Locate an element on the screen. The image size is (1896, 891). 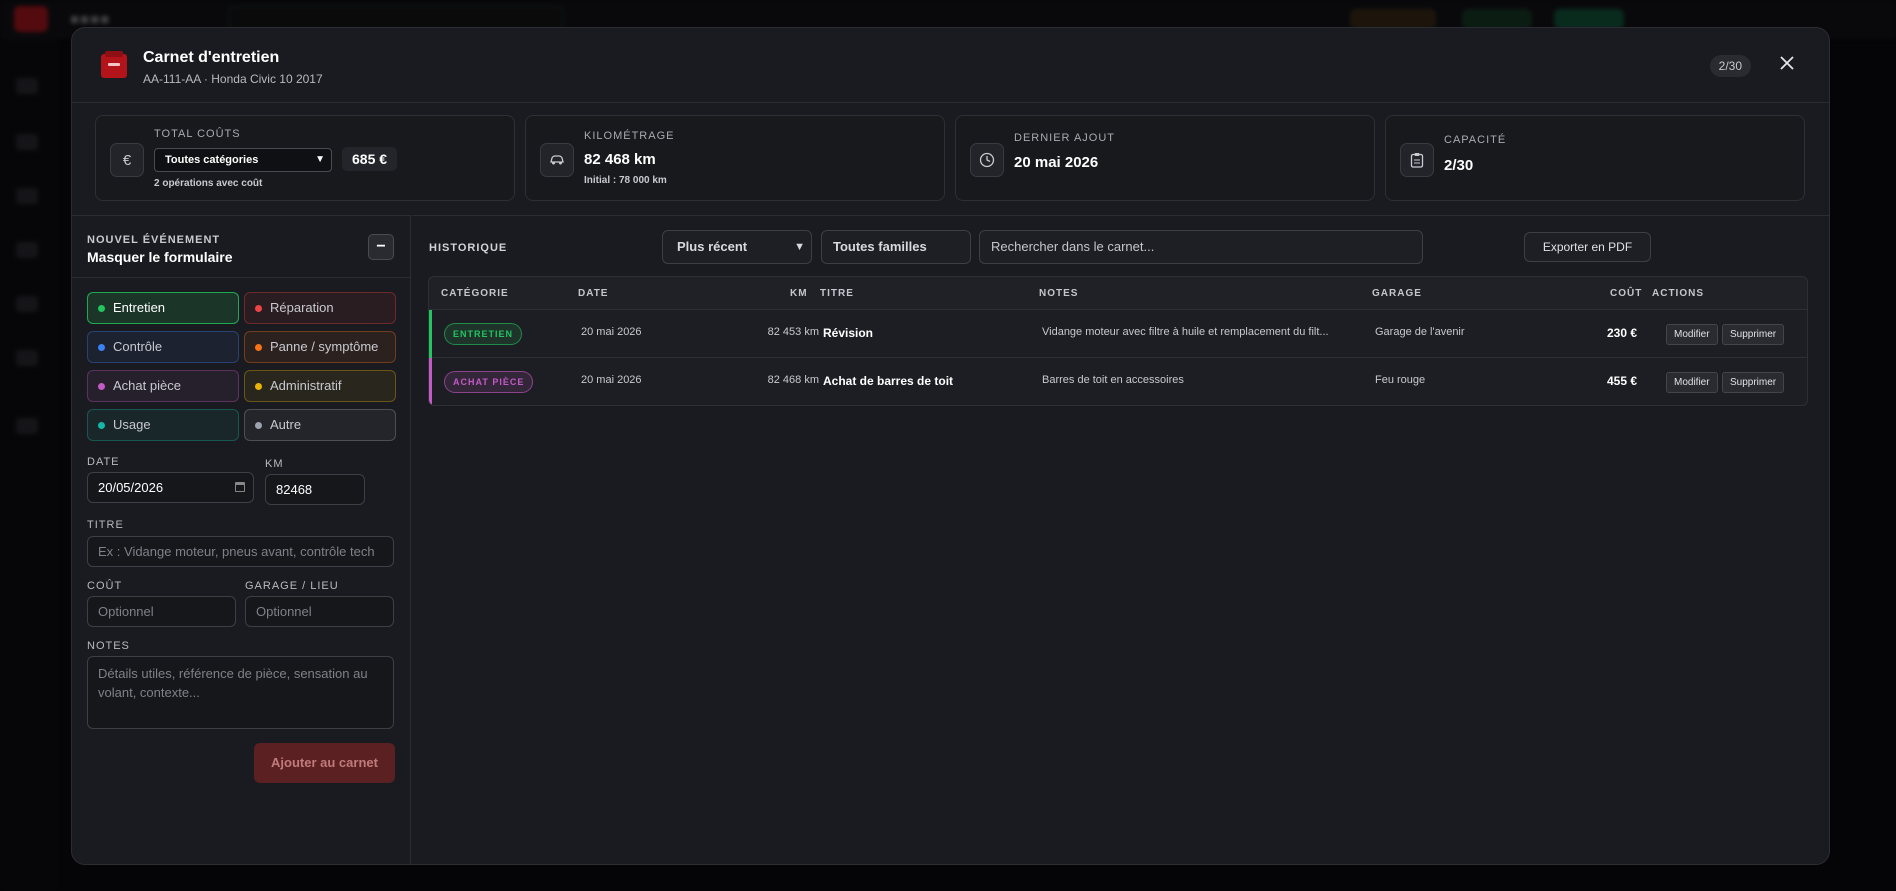
category-chip: Usage is located at coordinates (163, 425).